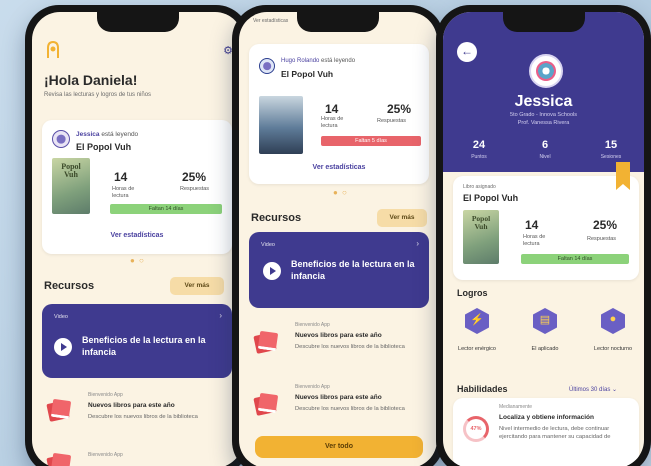  Describe the element at coordinates (371, 141) in the screenshot. I see `days-left-badge: Faltan 5 días` at that location.